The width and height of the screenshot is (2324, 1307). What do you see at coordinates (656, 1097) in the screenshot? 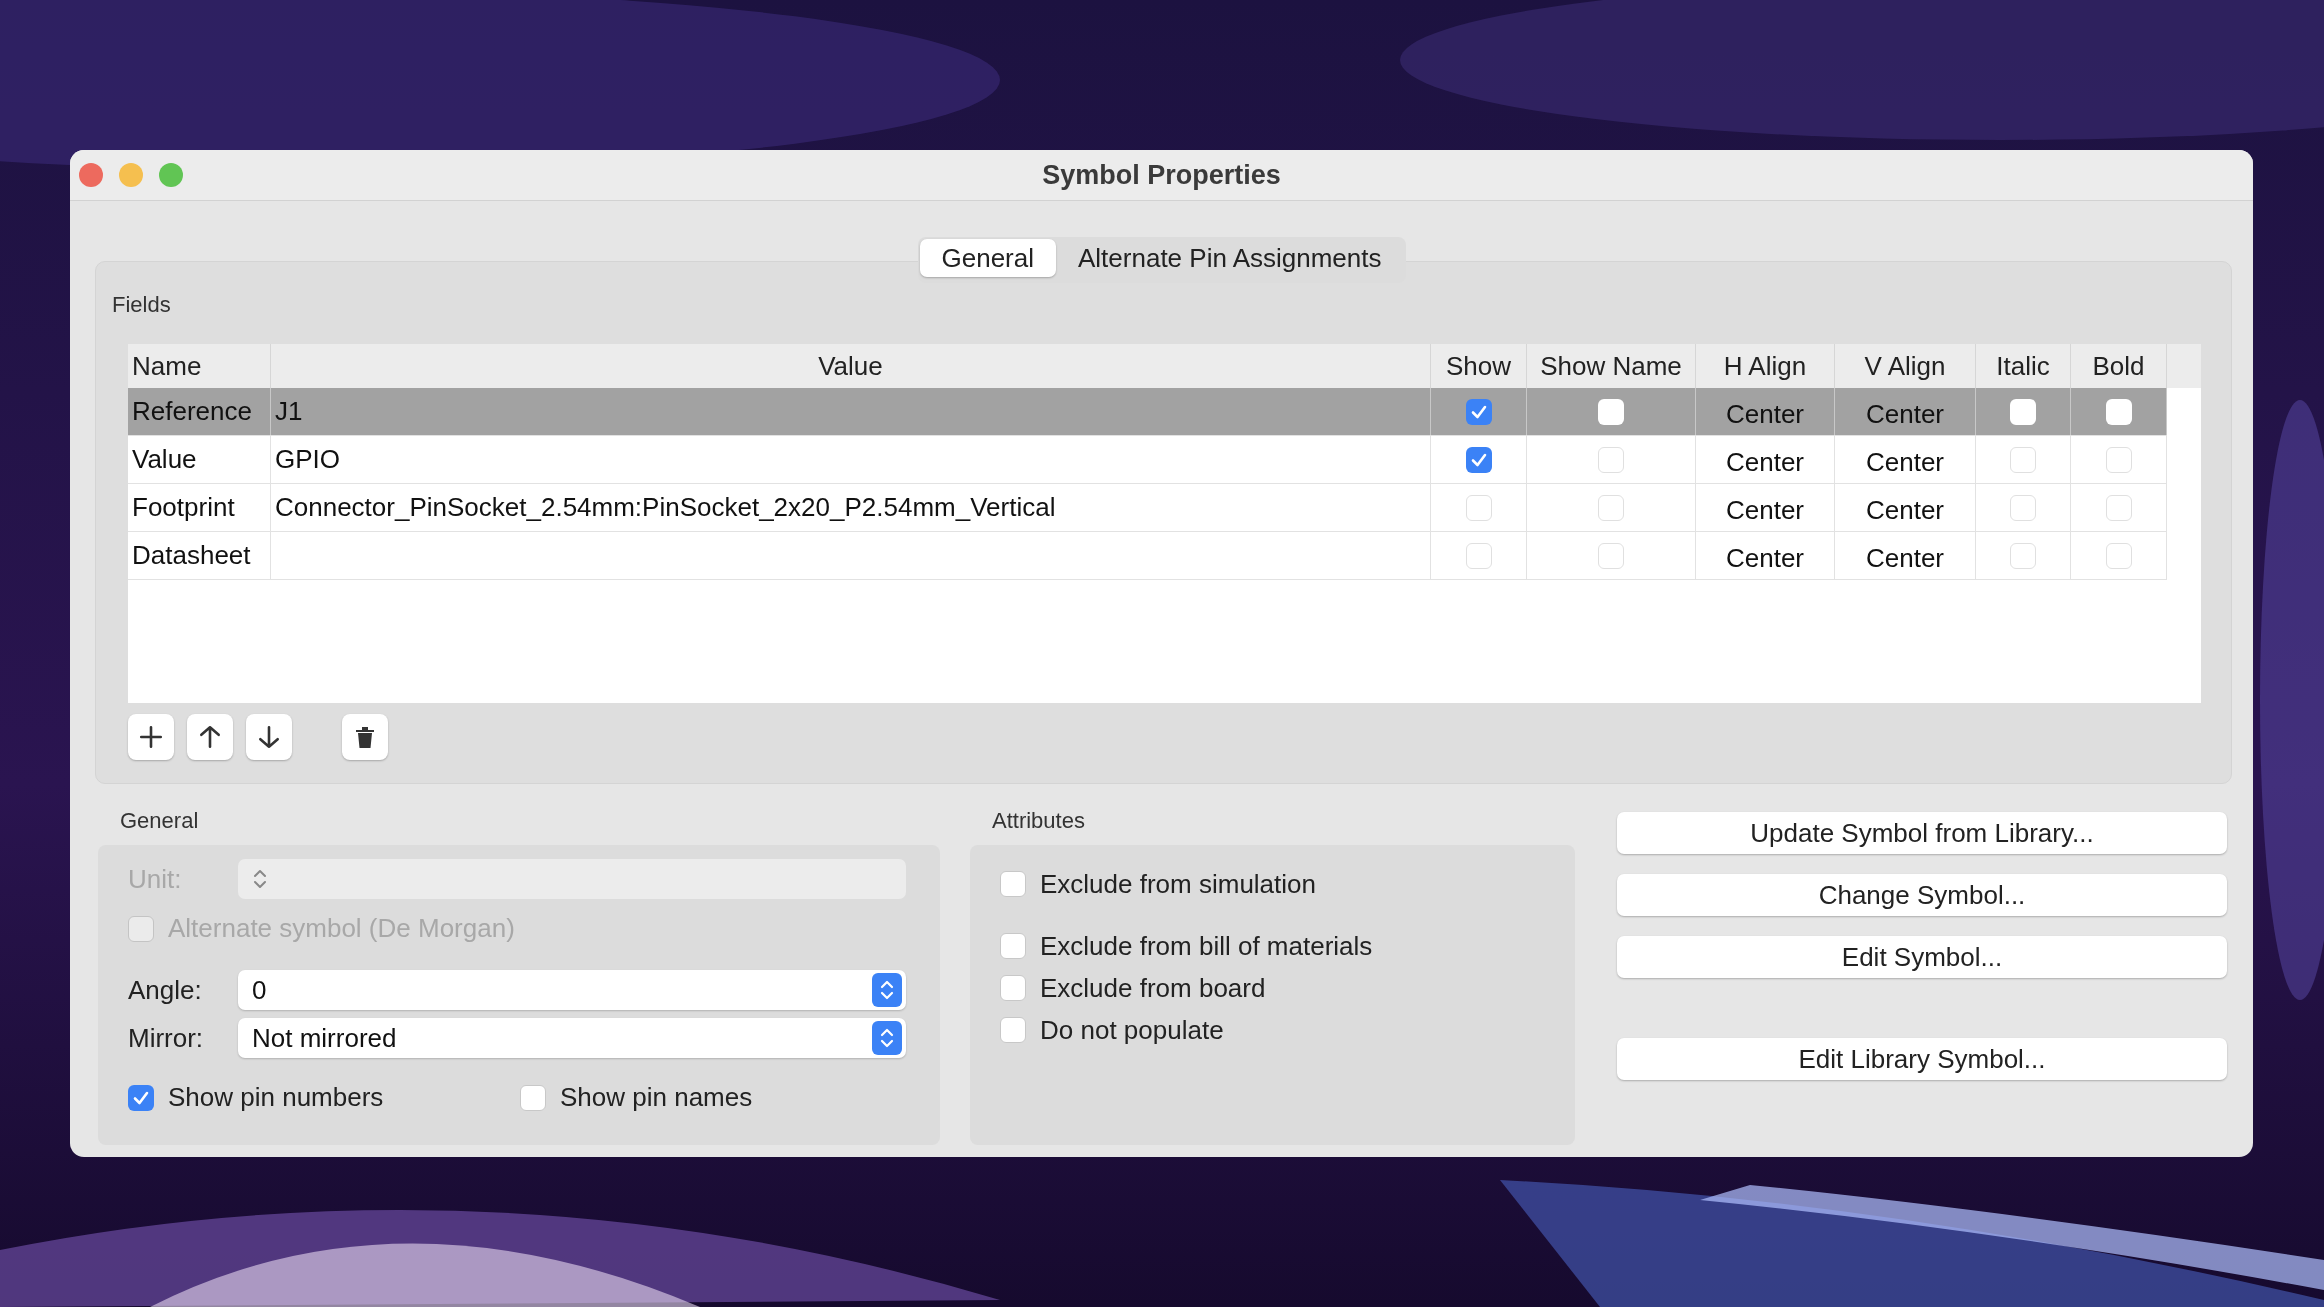
I see `checkbox-label: Show pin names` at bounding box center [656, 1097].